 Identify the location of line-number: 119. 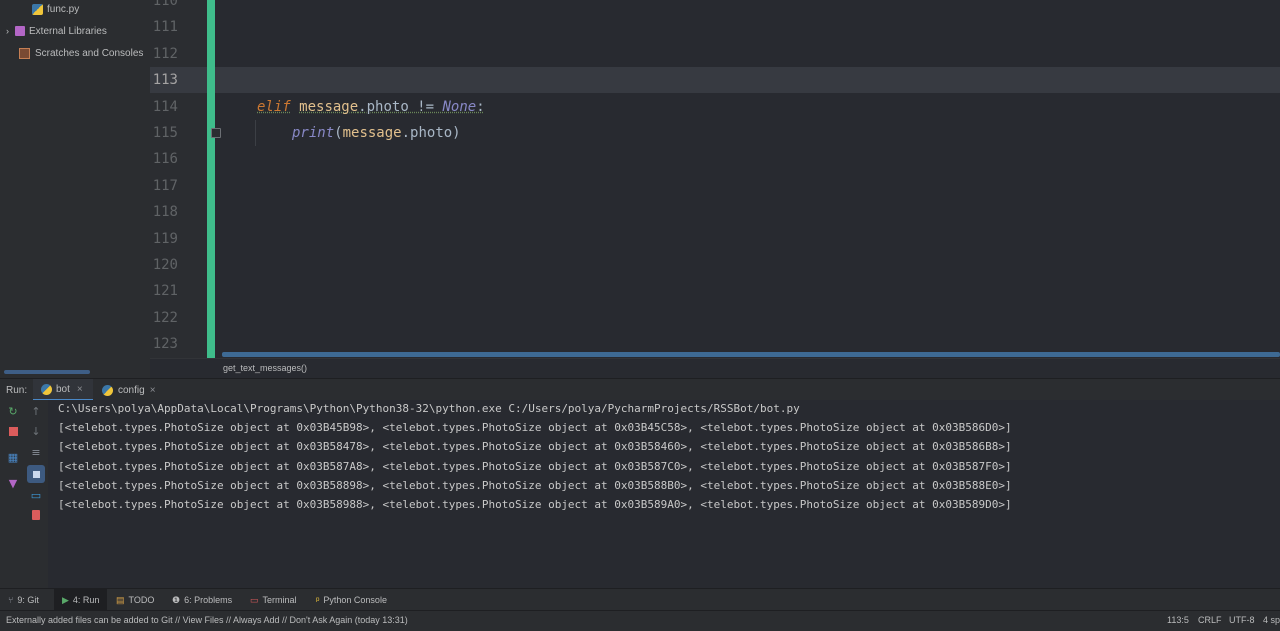
(165, 238).